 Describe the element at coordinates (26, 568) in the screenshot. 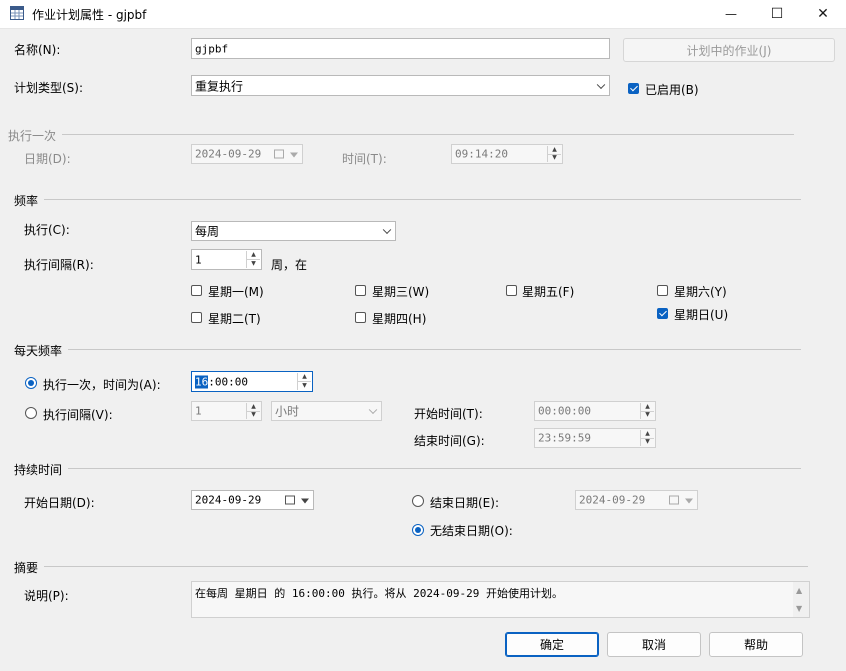

I see `section-summary: 摘要` at that location.